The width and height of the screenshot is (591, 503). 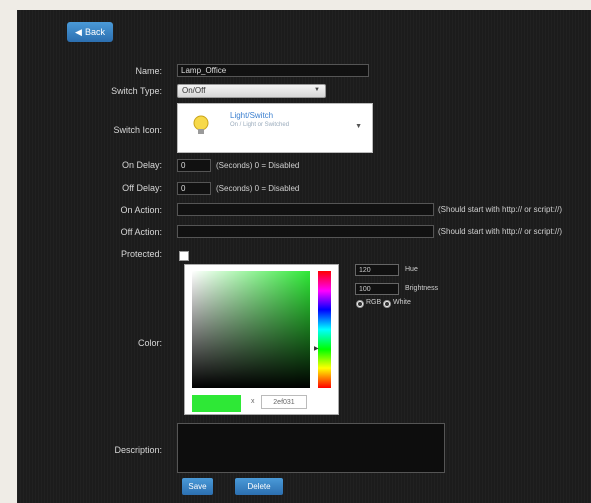 I want to click on on-action-label: On Action:, so click(x=141, y=210).